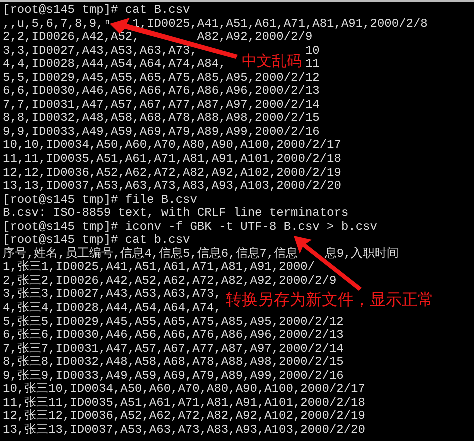 This screenshot has width=474, height=441. What do you see at coordinates (150, 254) in the screenshot?
I see `terminal-line: 序号,姓名,员工编号,信息4,信息5,信息6,信息7,信息` at bounding box center [150, 254].